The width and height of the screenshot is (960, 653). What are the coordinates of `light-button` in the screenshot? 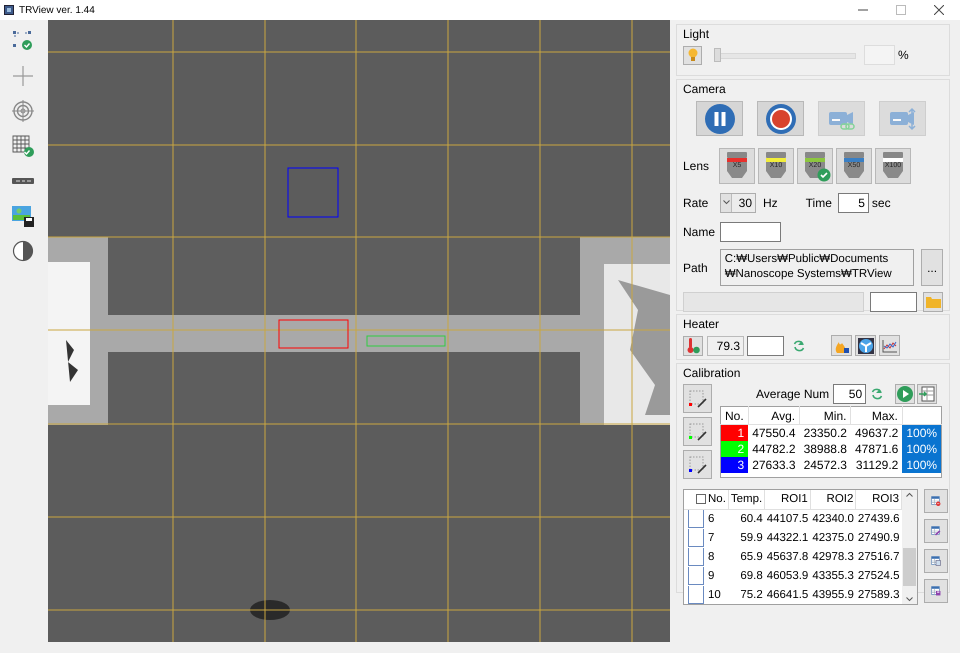 It's located at (692, 55).